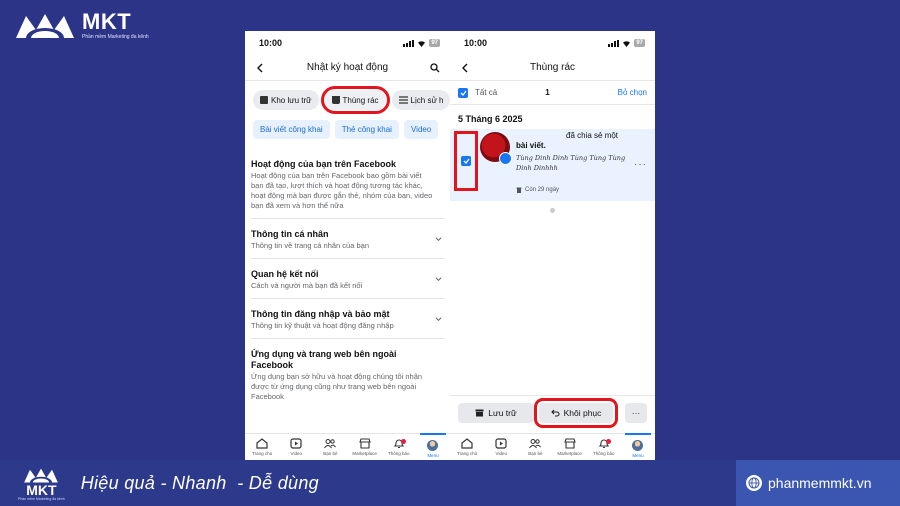  Describe the element at coordinates (355, 100) in the screenshot. I see `chip-trash: Thùng rác` at that location.